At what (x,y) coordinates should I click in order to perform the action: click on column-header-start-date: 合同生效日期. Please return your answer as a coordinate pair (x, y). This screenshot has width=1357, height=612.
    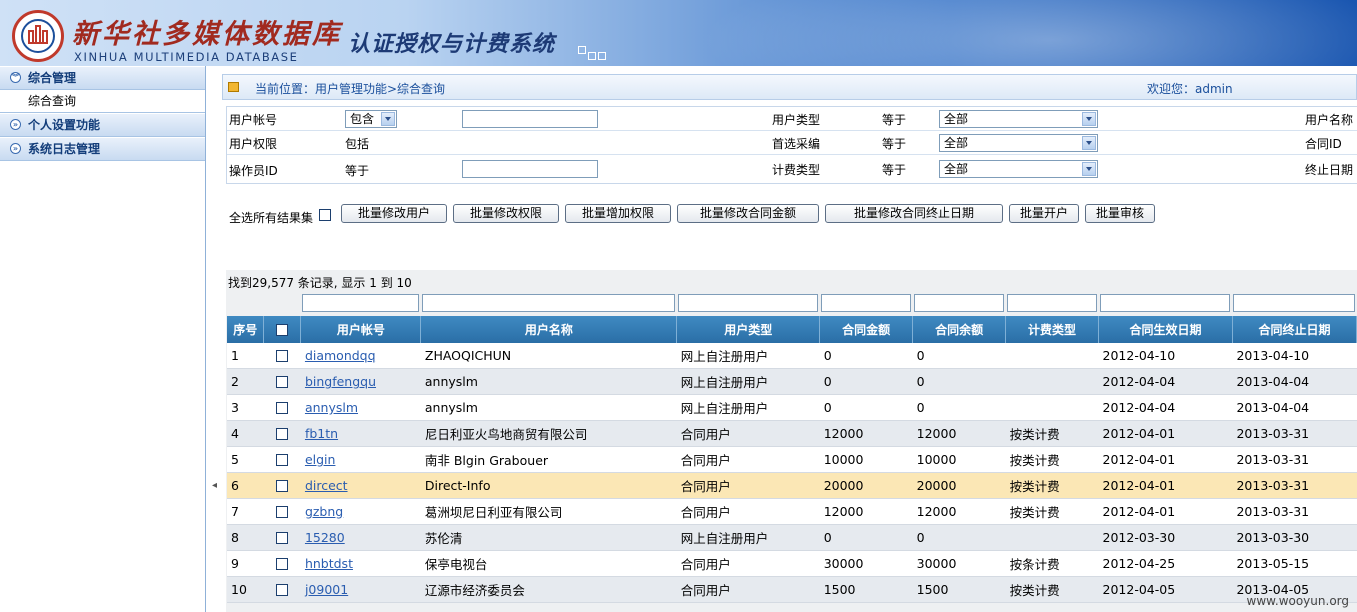
    Looking at the image, I should click on (1165, 329).